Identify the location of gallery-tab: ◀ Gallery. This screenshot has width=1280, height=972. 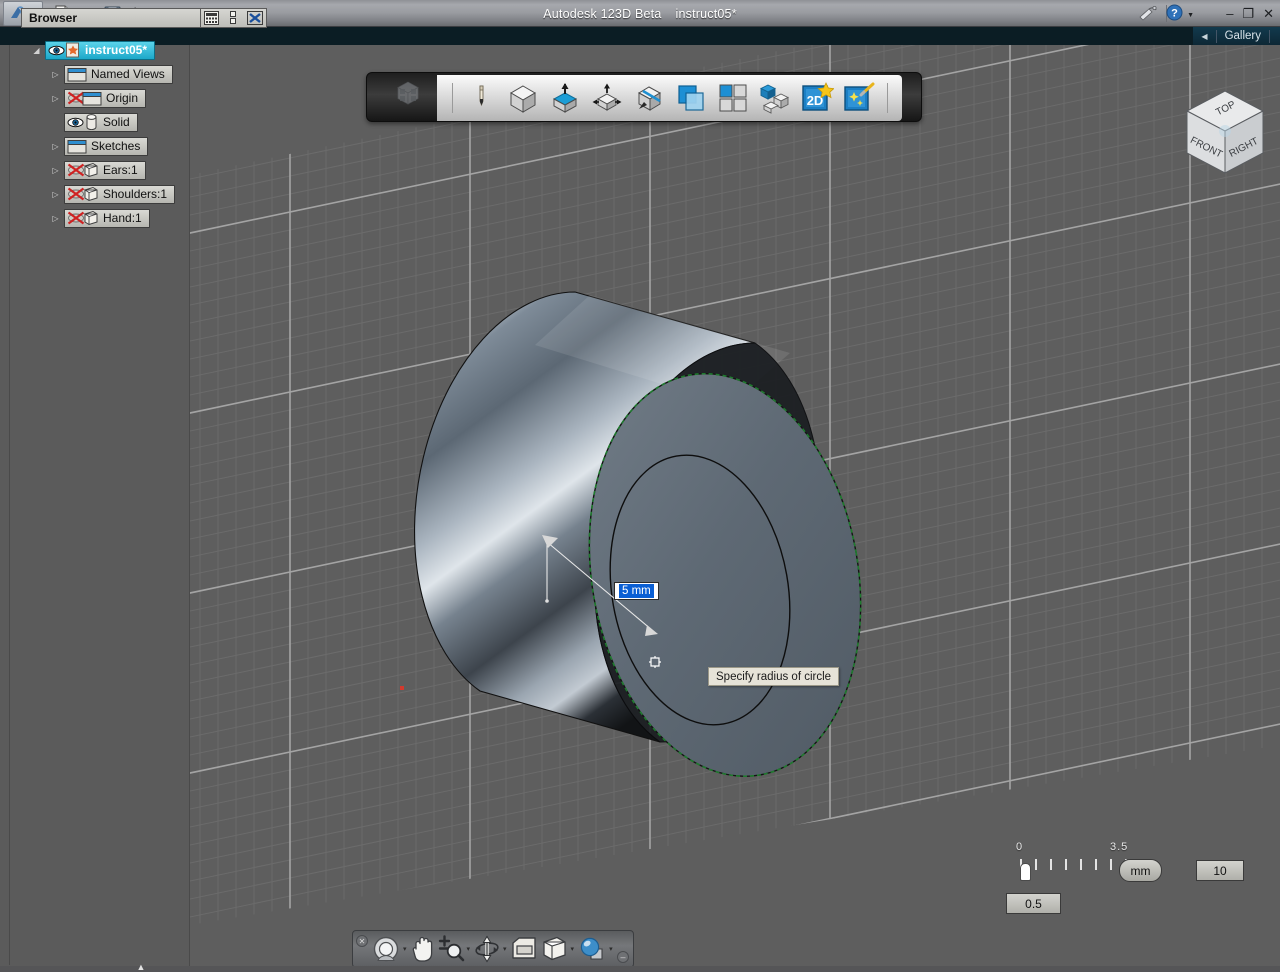
(1236, 36).